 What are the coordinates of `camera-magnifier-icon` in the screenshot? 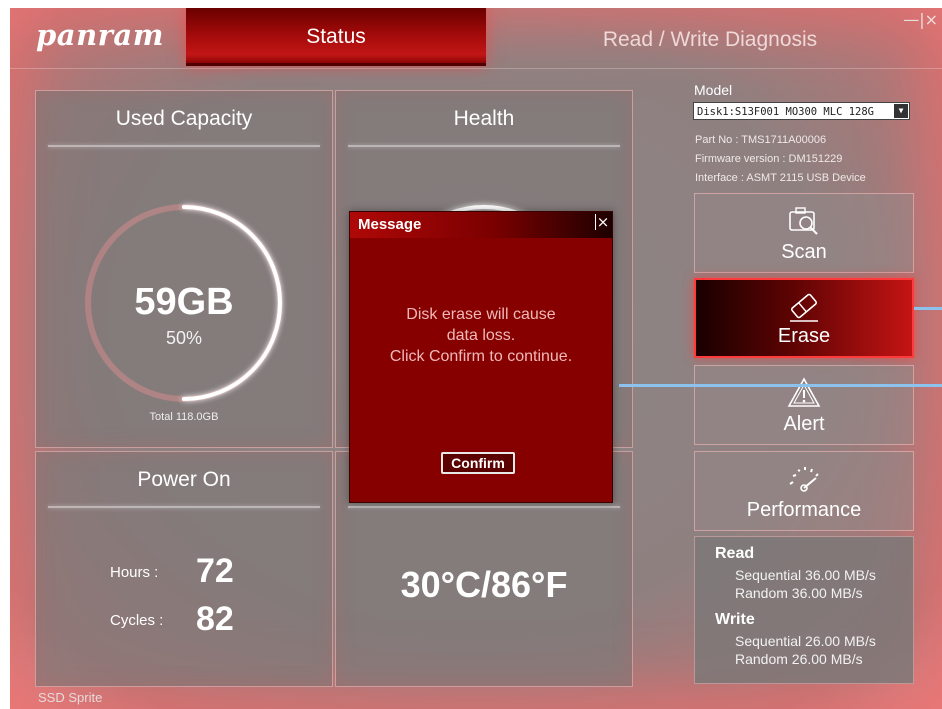 It's located at (803, 221).